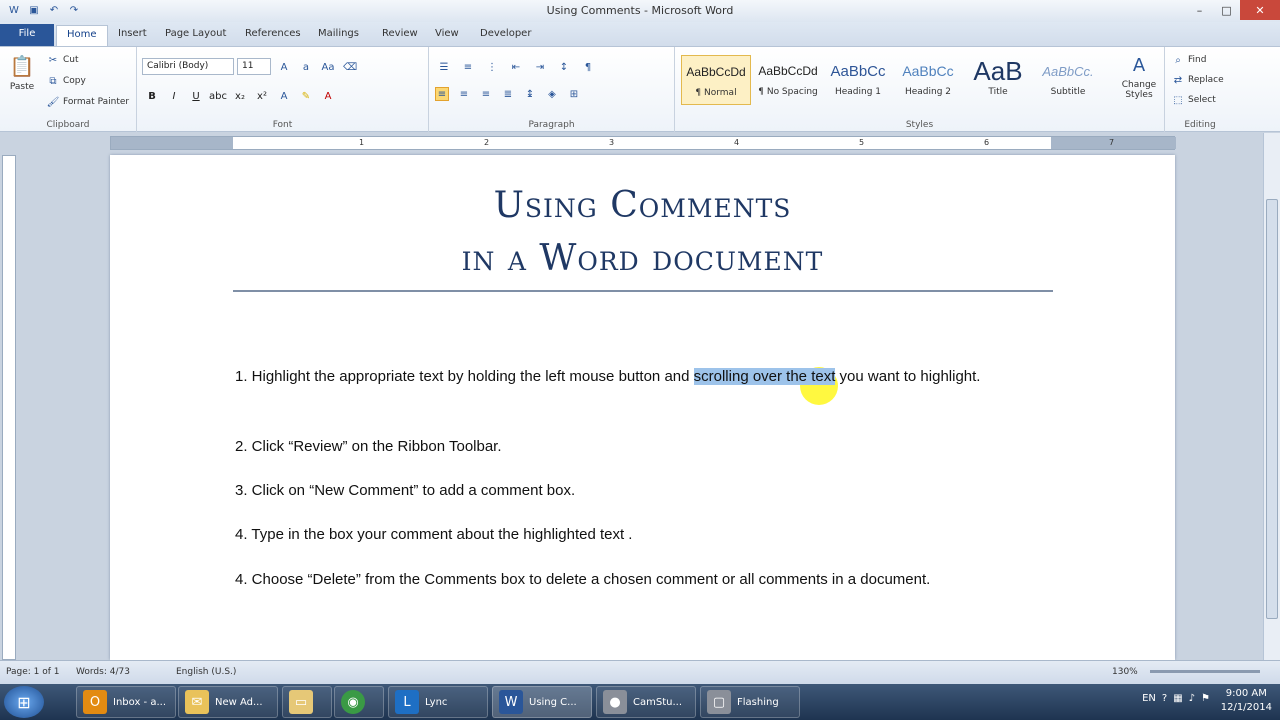  What do you see at coordinates (132, 35) in the screenshot?
I see `tab-insert: Insert` at bounding box center [132, 35].